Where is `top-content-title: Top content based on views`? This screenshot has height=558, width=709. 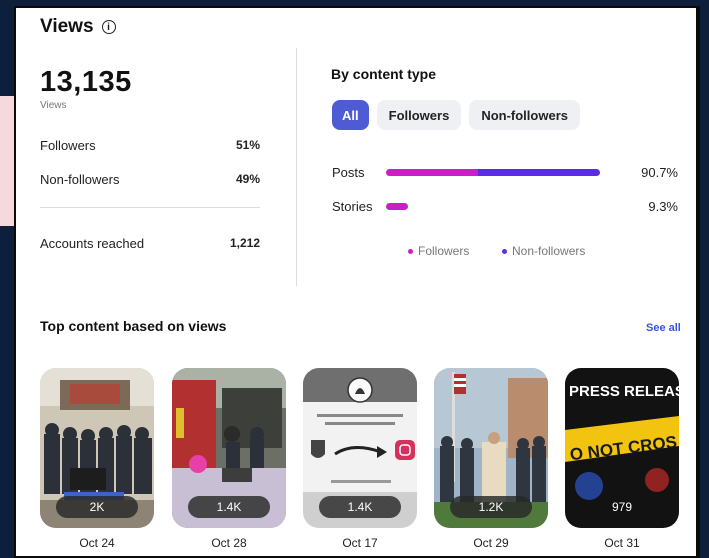 top-content-title: Top content based on views is located at coordinates (133, 326).